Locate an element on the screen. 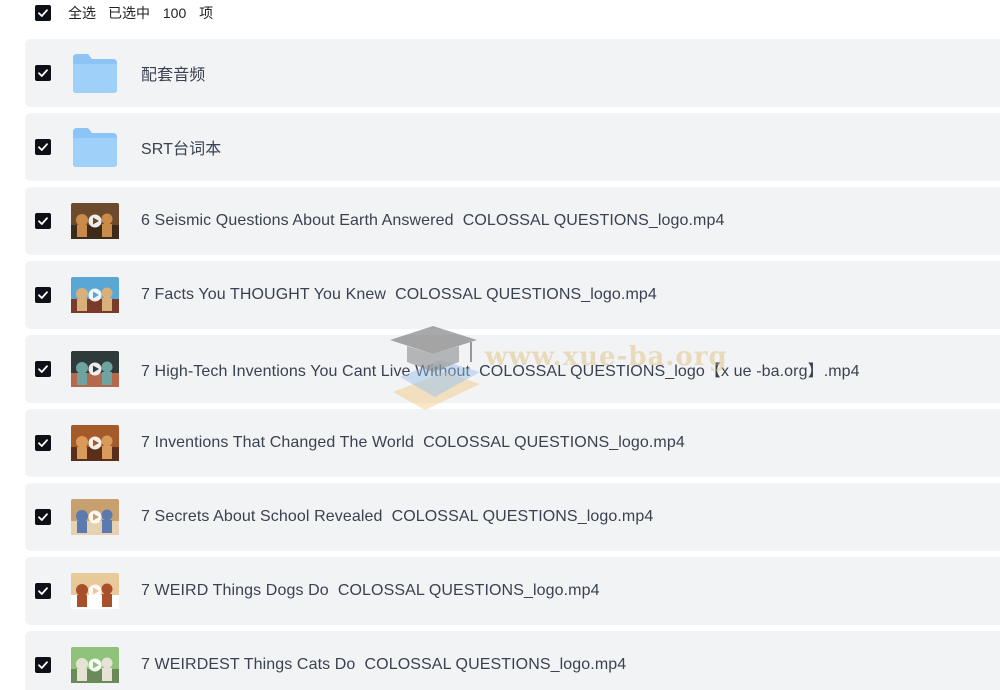 The height and width of the screenshot is (690, 1000). selected-suffix: 项 is located at coordinates (206, 13).